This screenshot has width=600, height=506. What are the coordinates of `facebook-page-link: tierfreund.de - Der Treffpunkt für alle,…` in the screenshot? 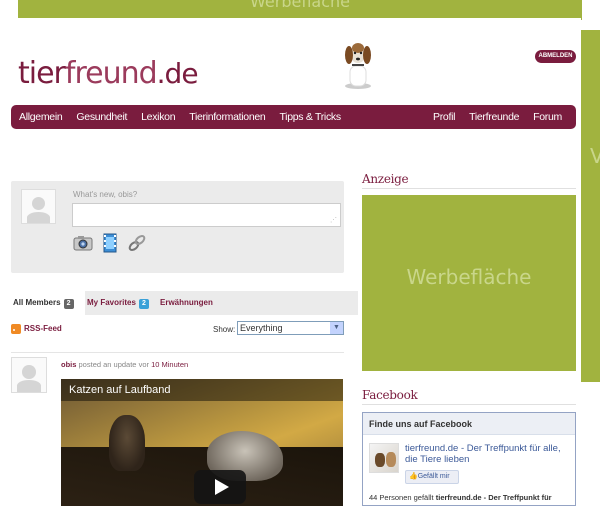 It's located at (490, 454).